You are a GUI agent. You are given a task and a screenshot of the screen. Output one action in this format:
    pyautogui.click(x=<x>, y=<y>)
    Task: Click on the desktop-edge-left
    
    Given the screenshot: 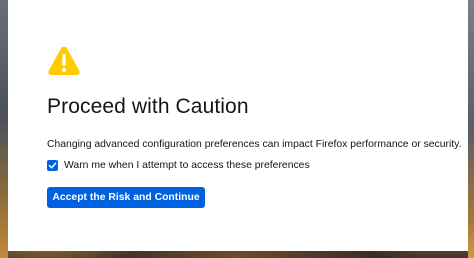 What is the action you would take?
    pyautogui.click(x=4, y=129)
    